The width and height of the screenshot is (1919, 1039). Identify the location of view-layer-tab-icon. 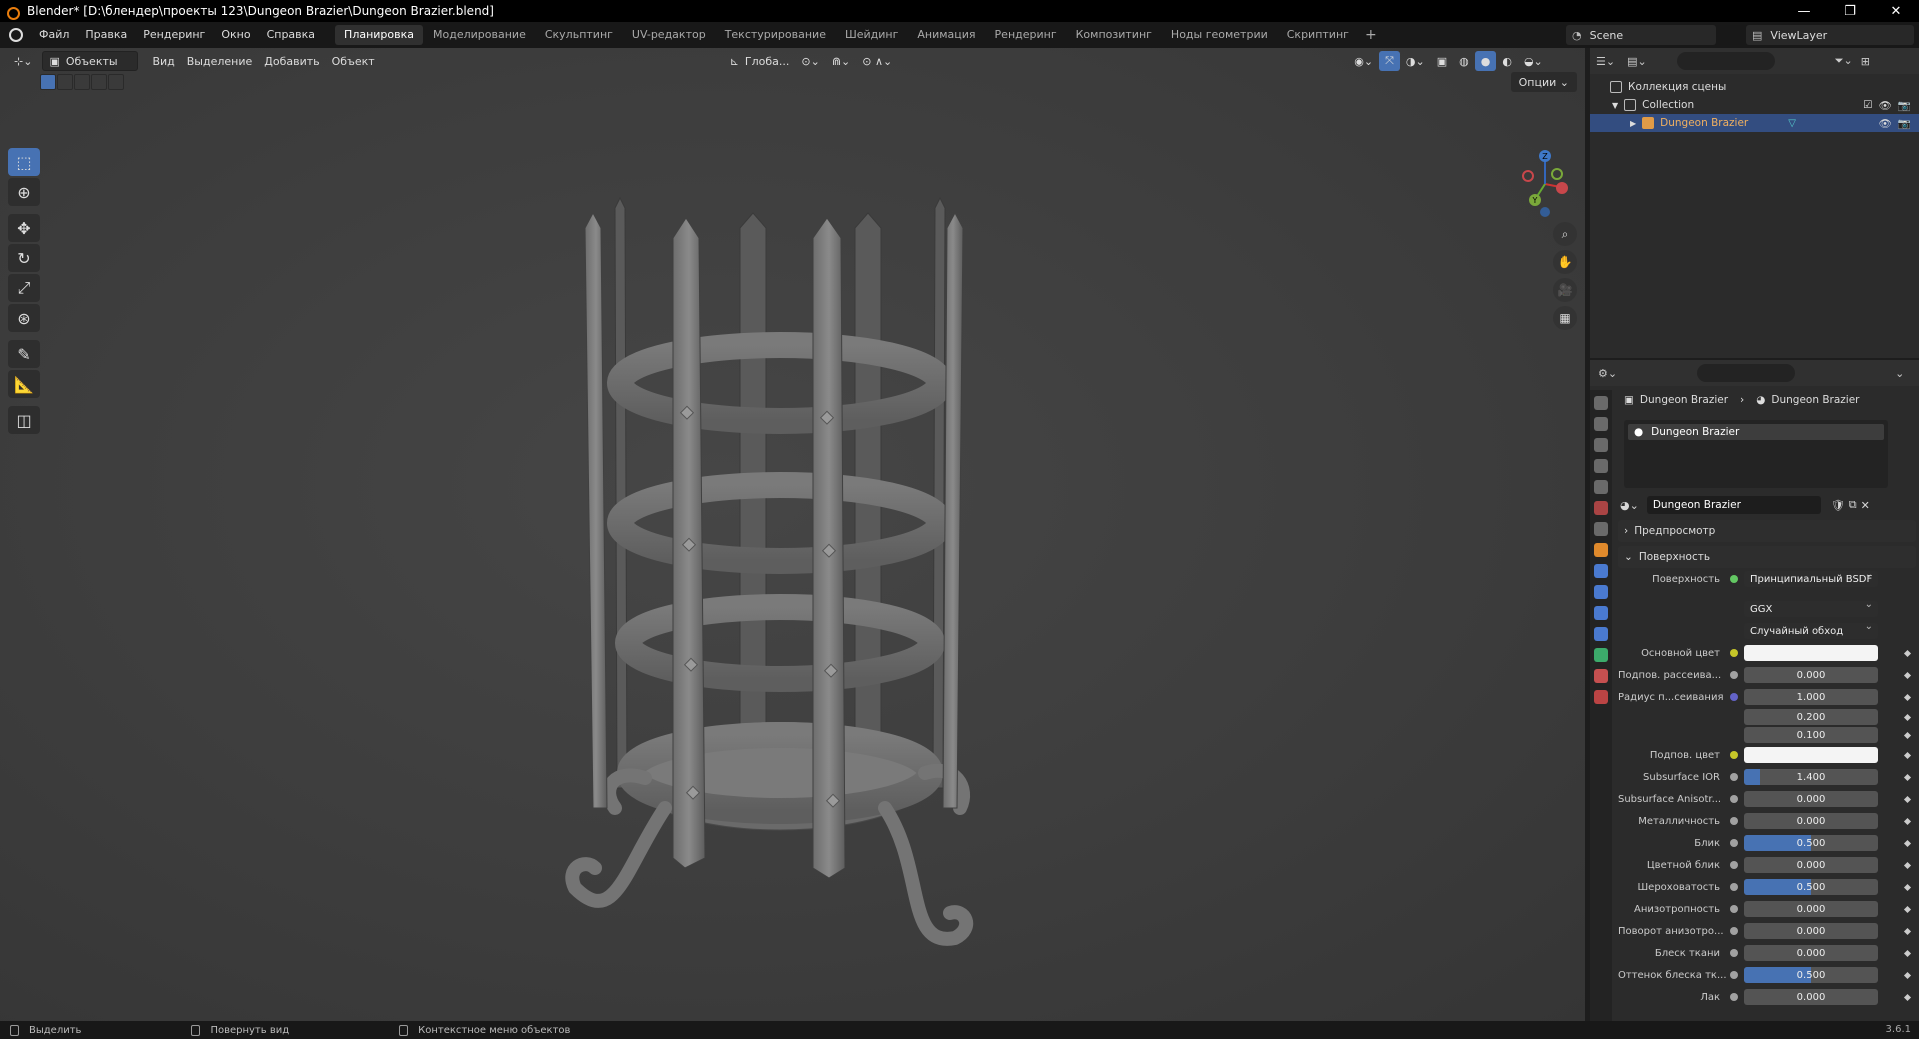
(1601, 466).